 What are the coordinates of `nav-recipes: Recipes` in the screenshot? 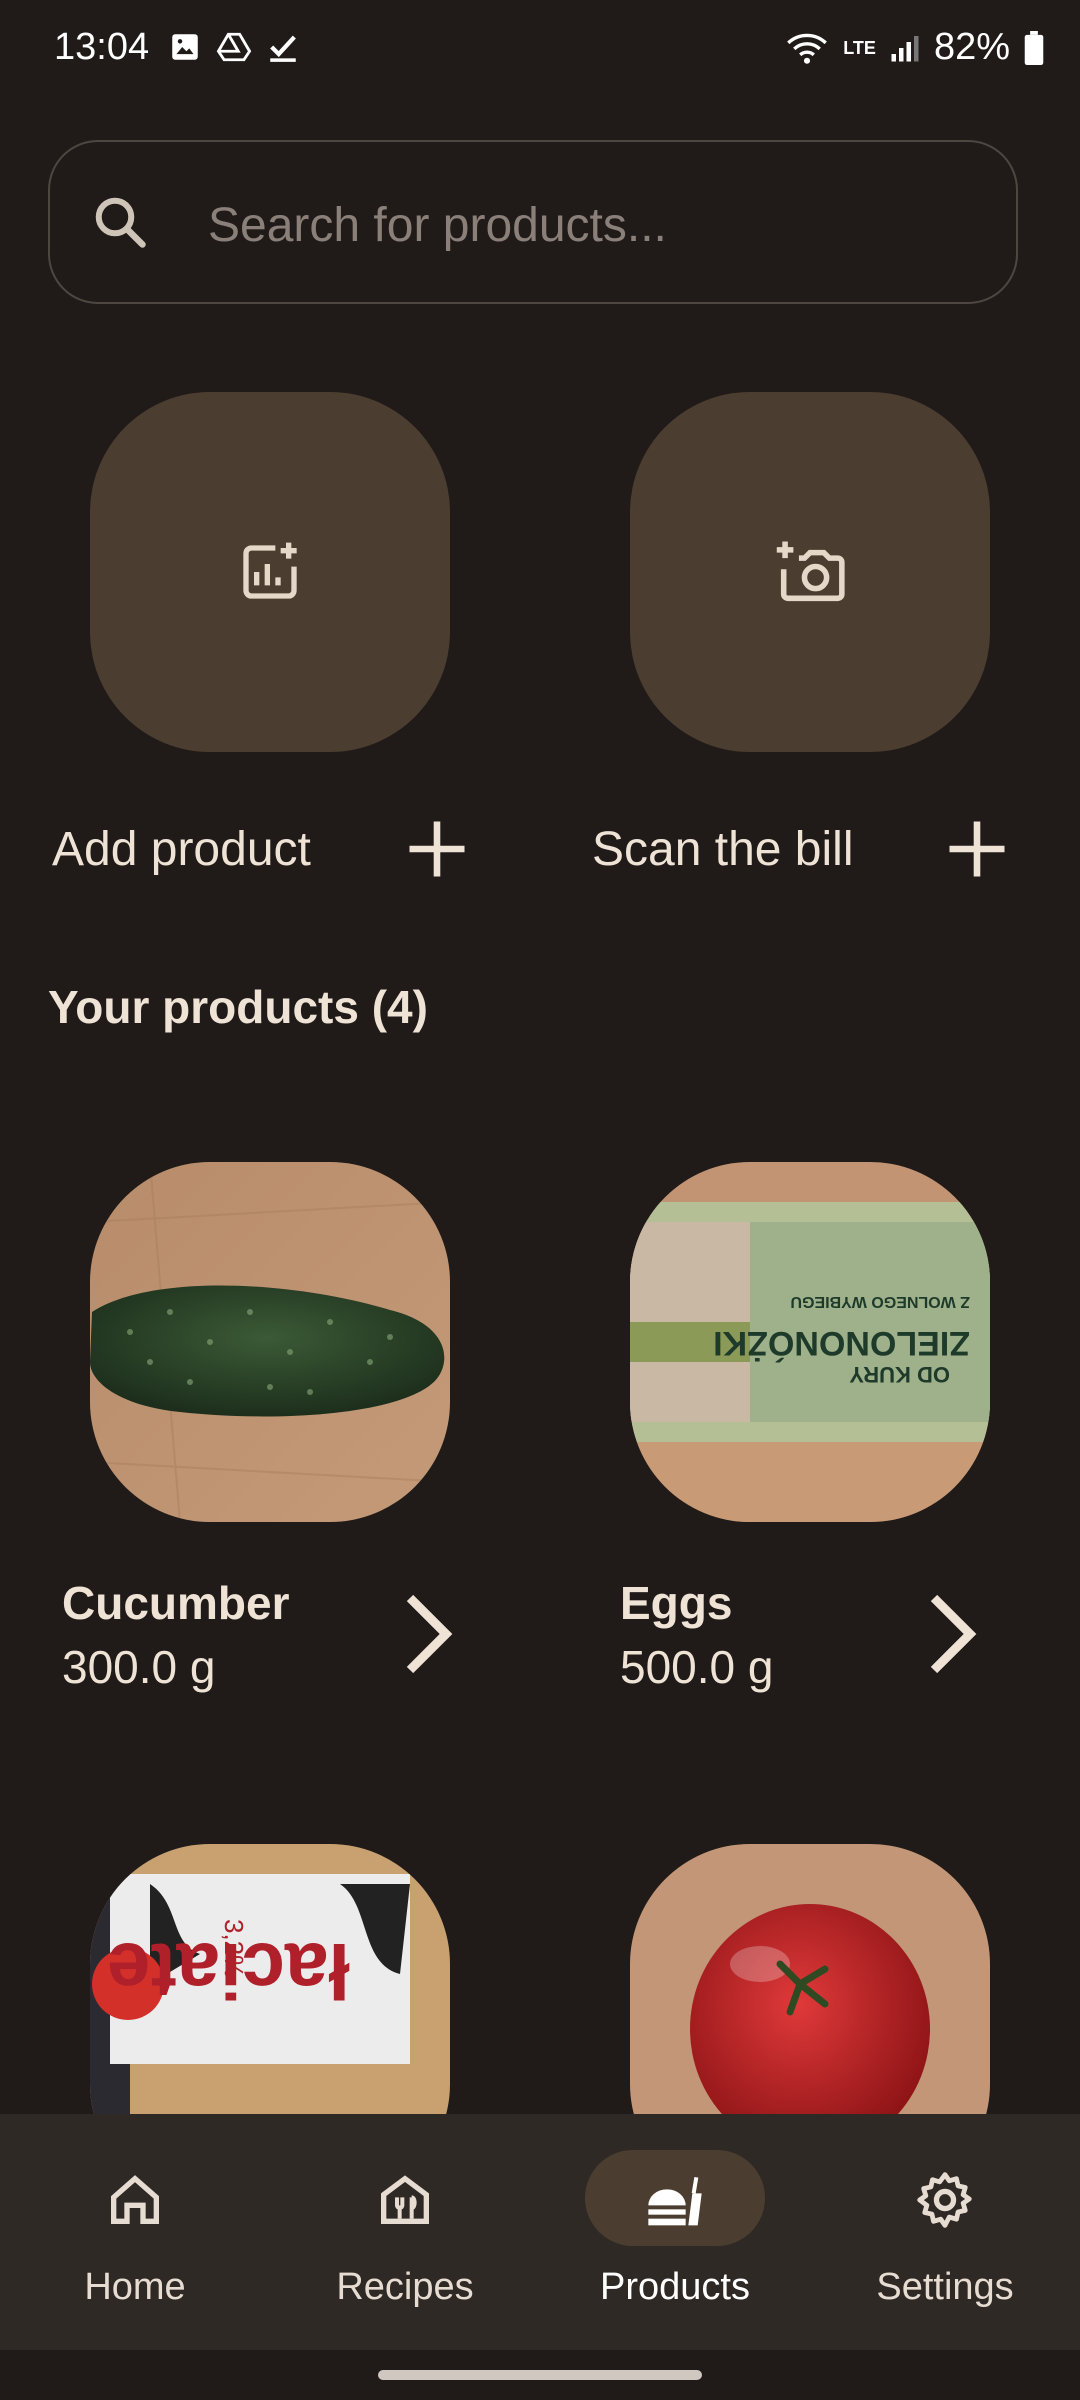 It's located at (405, 2232).